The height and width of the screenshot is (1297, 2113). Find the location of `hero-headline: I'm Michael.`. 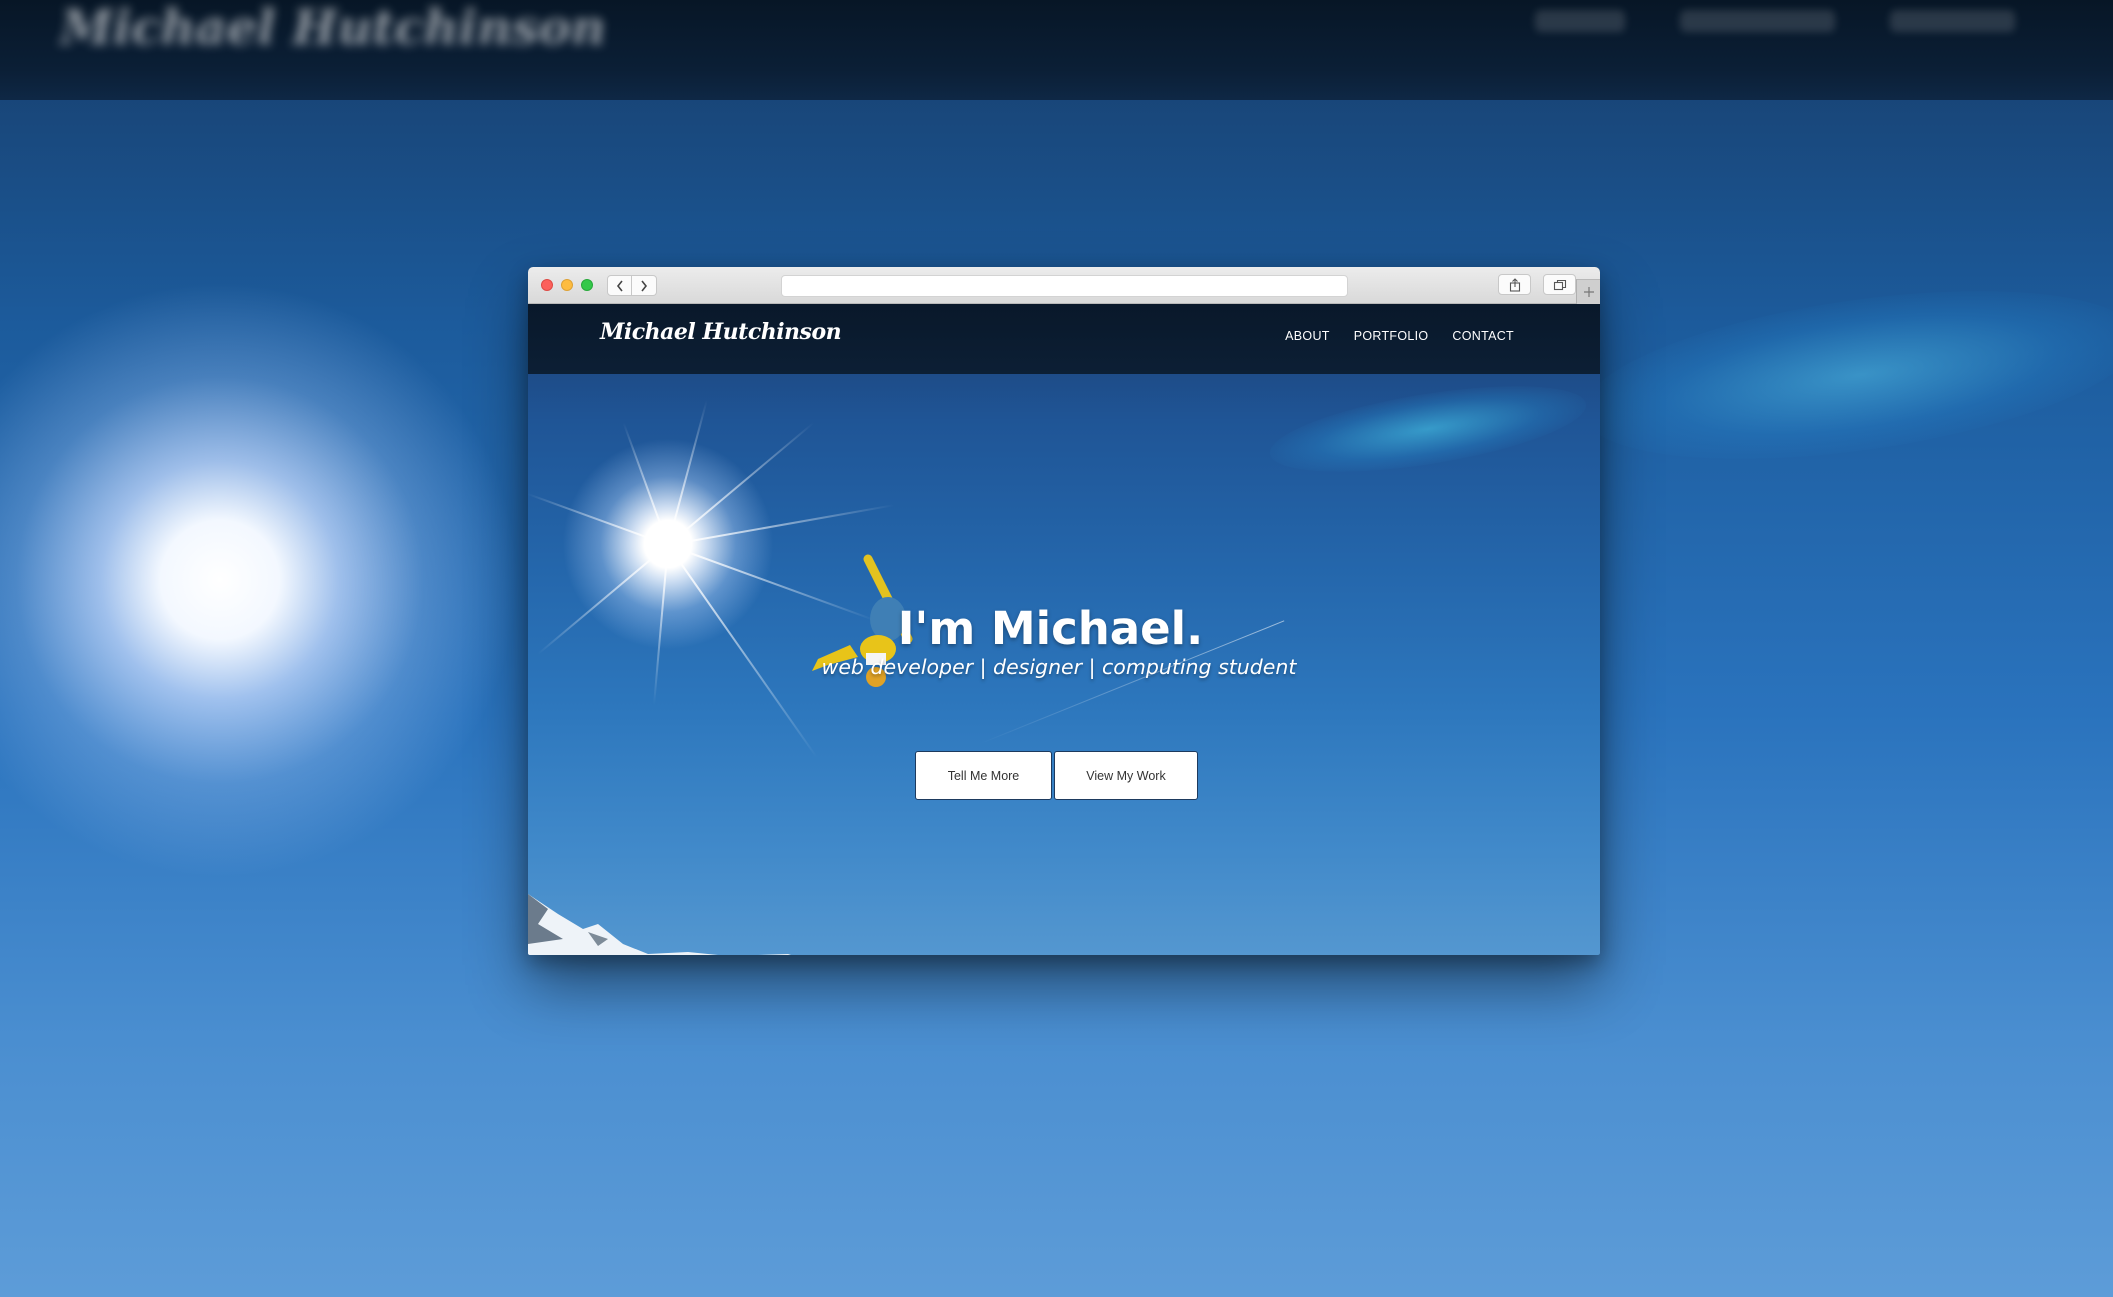

hero-headline: I'm Michael. is located at coordinates (1050, 628).